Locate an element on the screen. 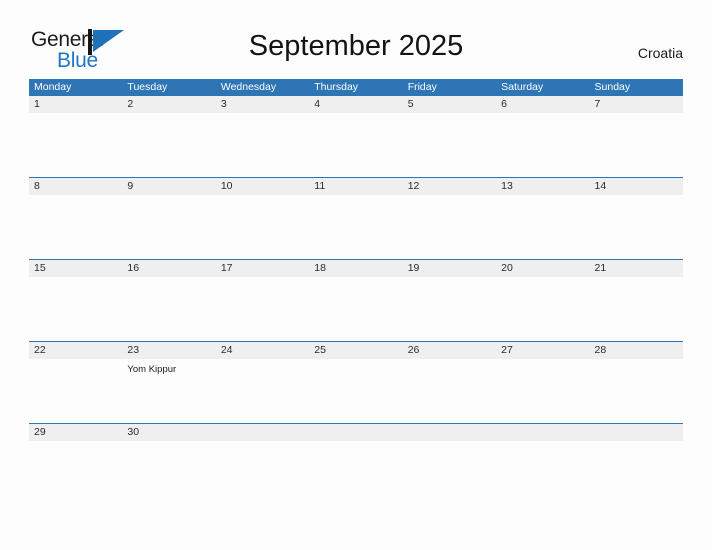 The image size is (712, 550). day-cell-event-yom-kippur: Yom Kippur is located at coordinates (168, 391).